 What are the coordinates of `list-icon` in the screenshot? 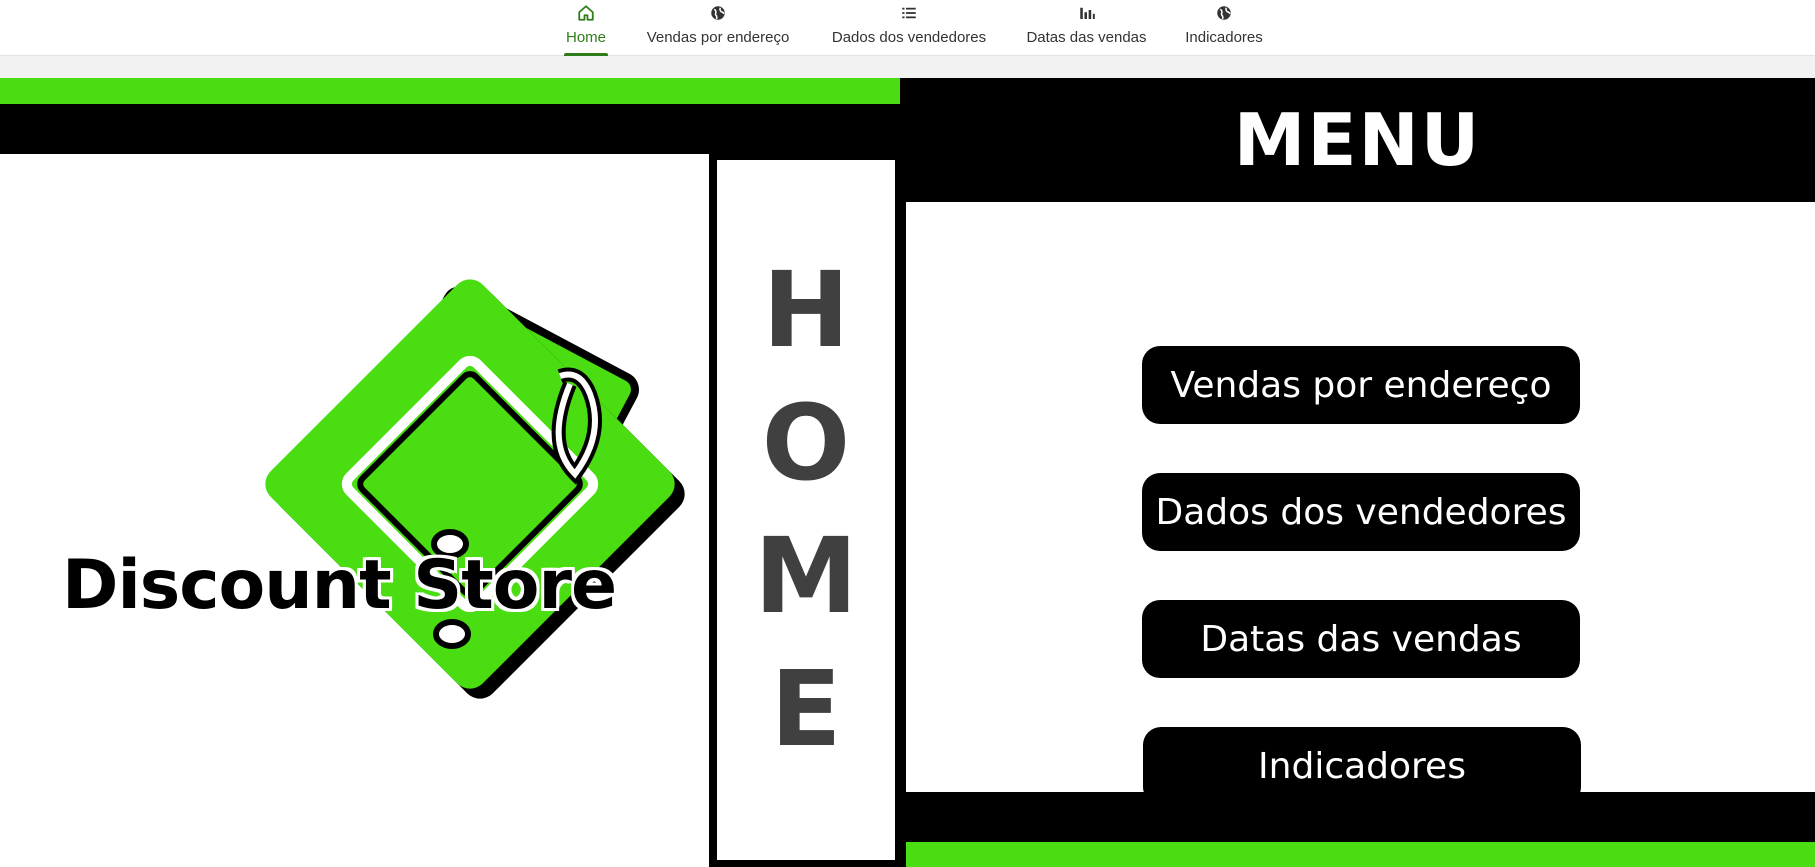 It's located at (909, 13).